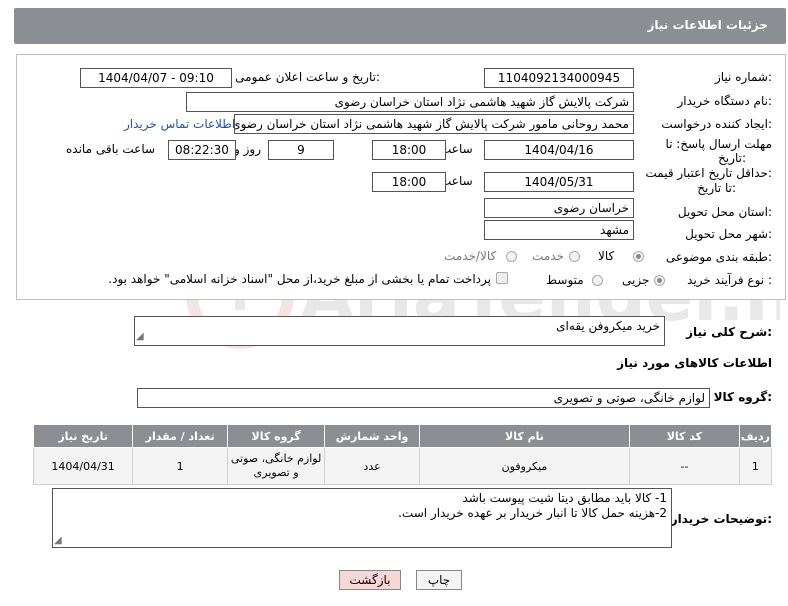 This screenshot has height=606, width=788. I want to click on remaining-time-field: 08:22:30, so click(202, 150).